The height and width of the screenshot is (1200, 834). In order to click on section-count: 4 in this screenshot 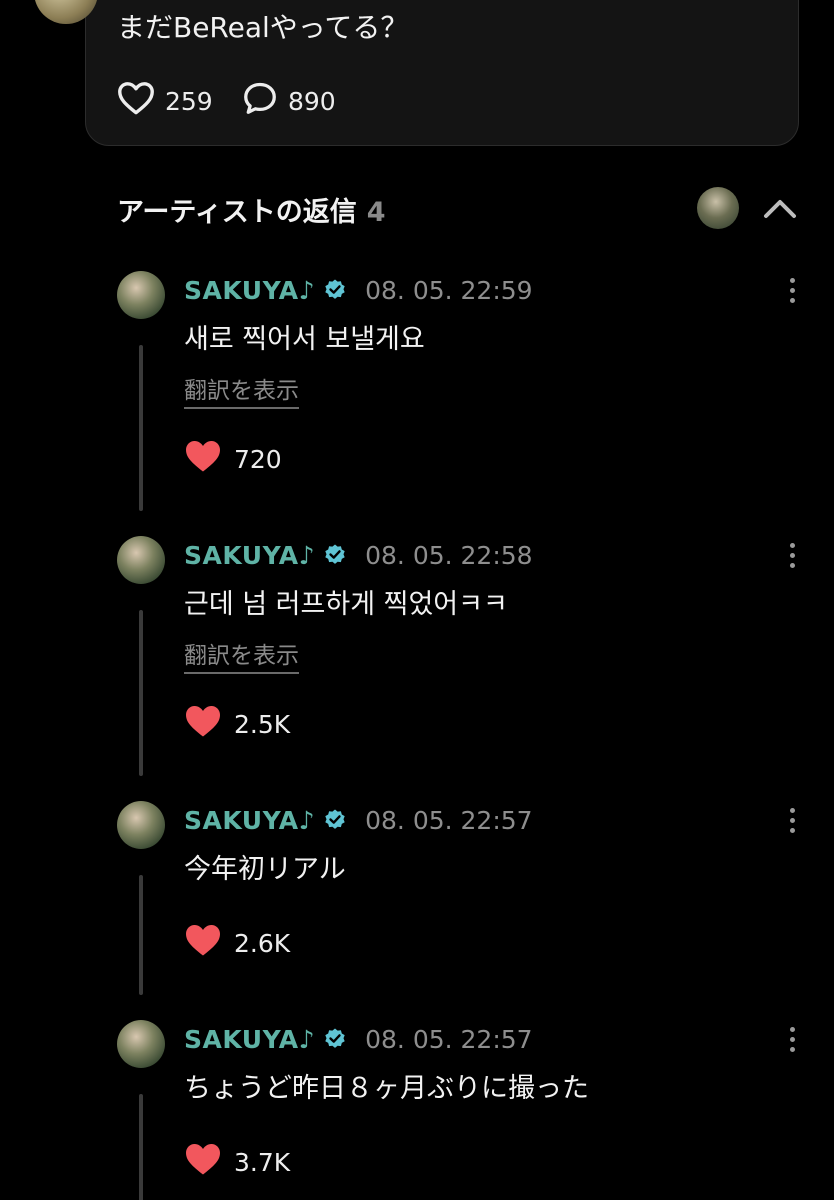, I will do `click(376, 212)`.